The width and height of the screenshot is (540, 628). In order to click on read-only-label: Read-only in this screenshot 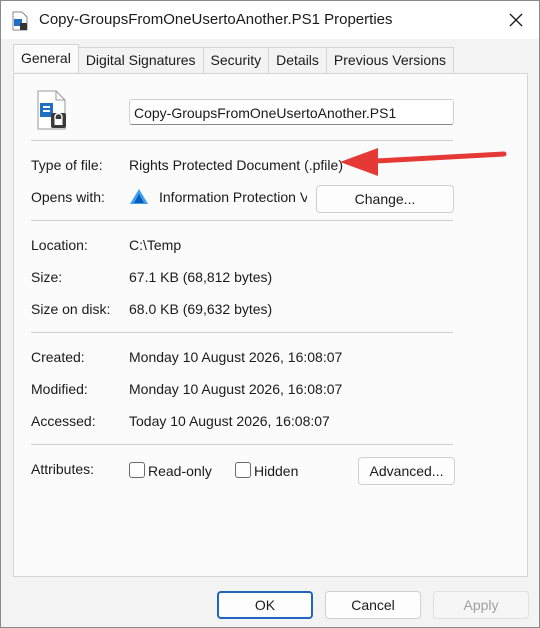, I will do `click(180, 471)`.